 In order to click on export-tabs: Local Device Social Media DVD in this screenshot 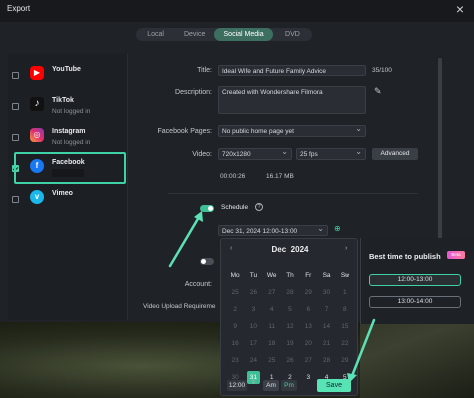, I will do `click(224, 34)`.